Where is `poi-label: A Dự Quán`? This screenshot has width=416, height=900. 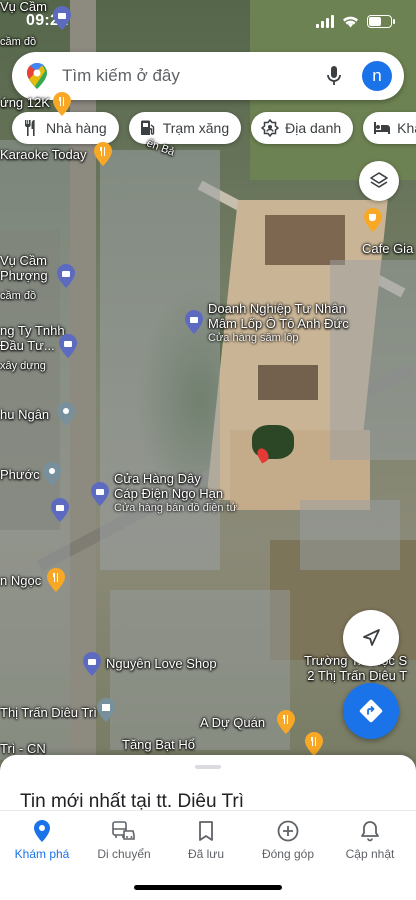 poi-label: A Dự Quán is located at coordinates (233, 722).